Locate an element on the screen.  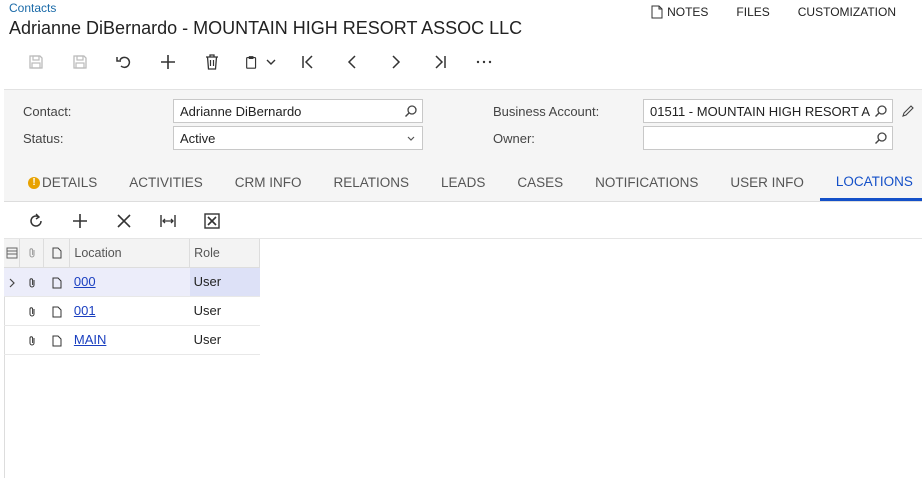
edit-pencil-icon is located at coordinates (908, 111).